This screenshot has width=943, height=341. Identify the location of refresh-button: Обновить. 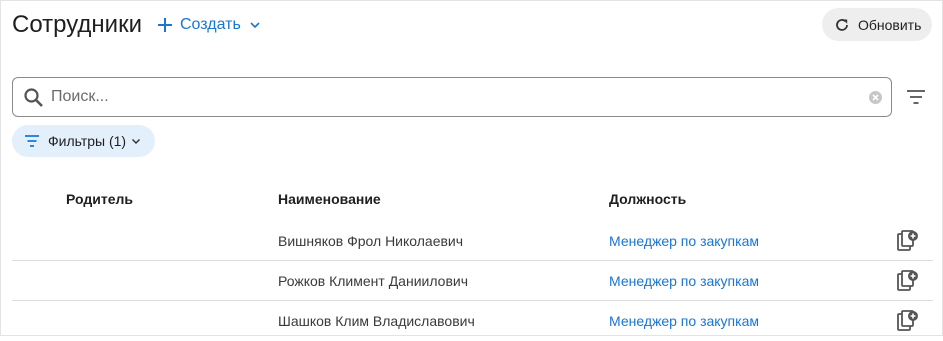
(877, 24).